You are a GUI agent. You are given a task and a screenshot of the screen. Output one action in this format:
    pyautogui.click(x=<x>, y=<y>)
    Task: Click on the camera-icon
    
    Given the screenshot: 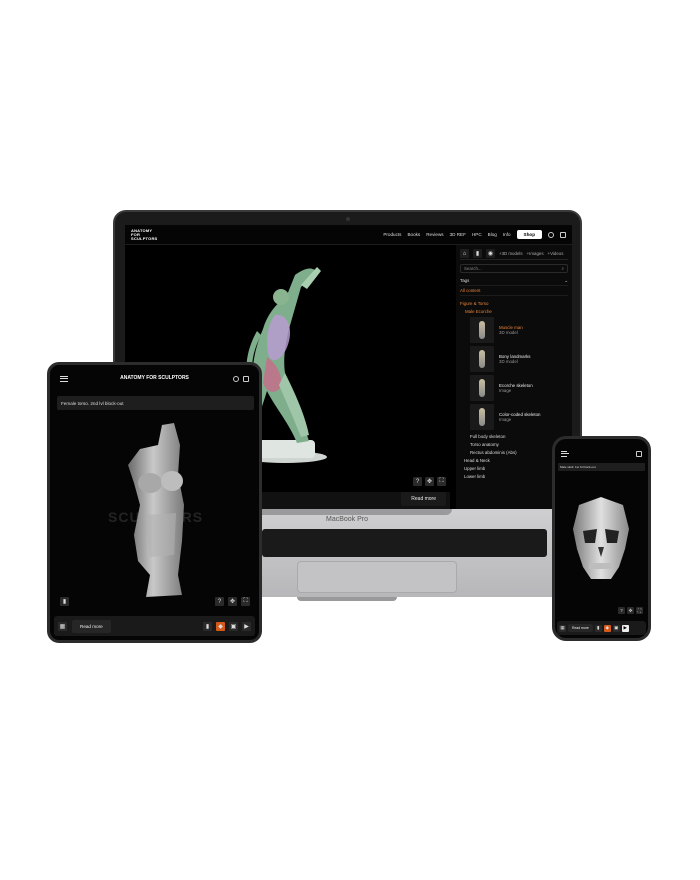 What is the action you would take?
    pyautogui.click(x=348, y=219)
    